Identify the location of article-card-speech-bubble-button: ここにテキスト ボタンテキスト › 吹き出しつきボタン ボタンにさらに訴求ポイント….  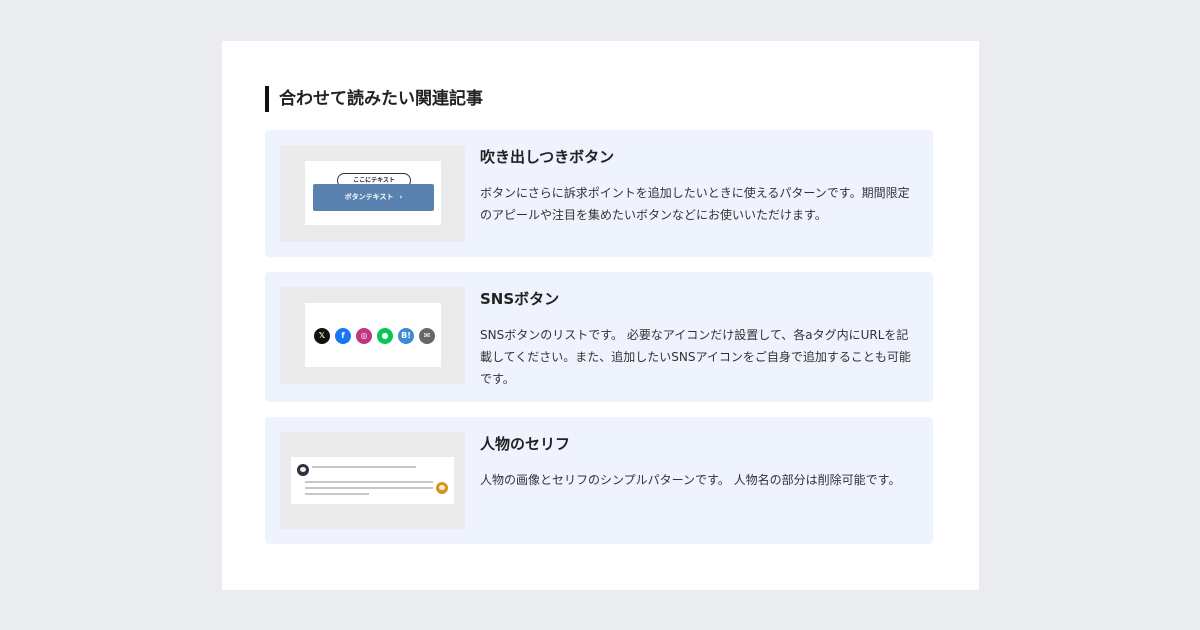
(599, 193).